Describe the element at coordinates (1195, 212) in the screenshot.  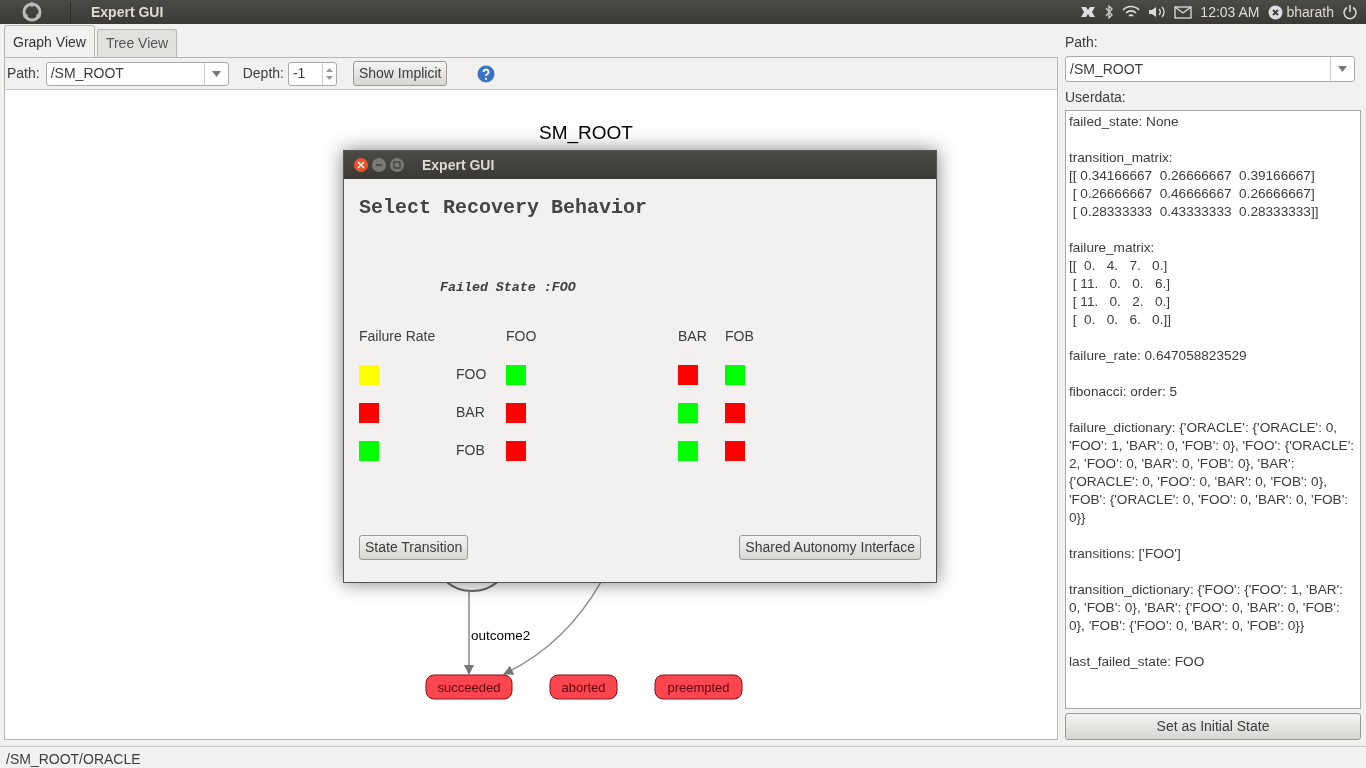
I see `userdata-line: [ 0.28333333 0.43333333 0.28333333]]` at that location.